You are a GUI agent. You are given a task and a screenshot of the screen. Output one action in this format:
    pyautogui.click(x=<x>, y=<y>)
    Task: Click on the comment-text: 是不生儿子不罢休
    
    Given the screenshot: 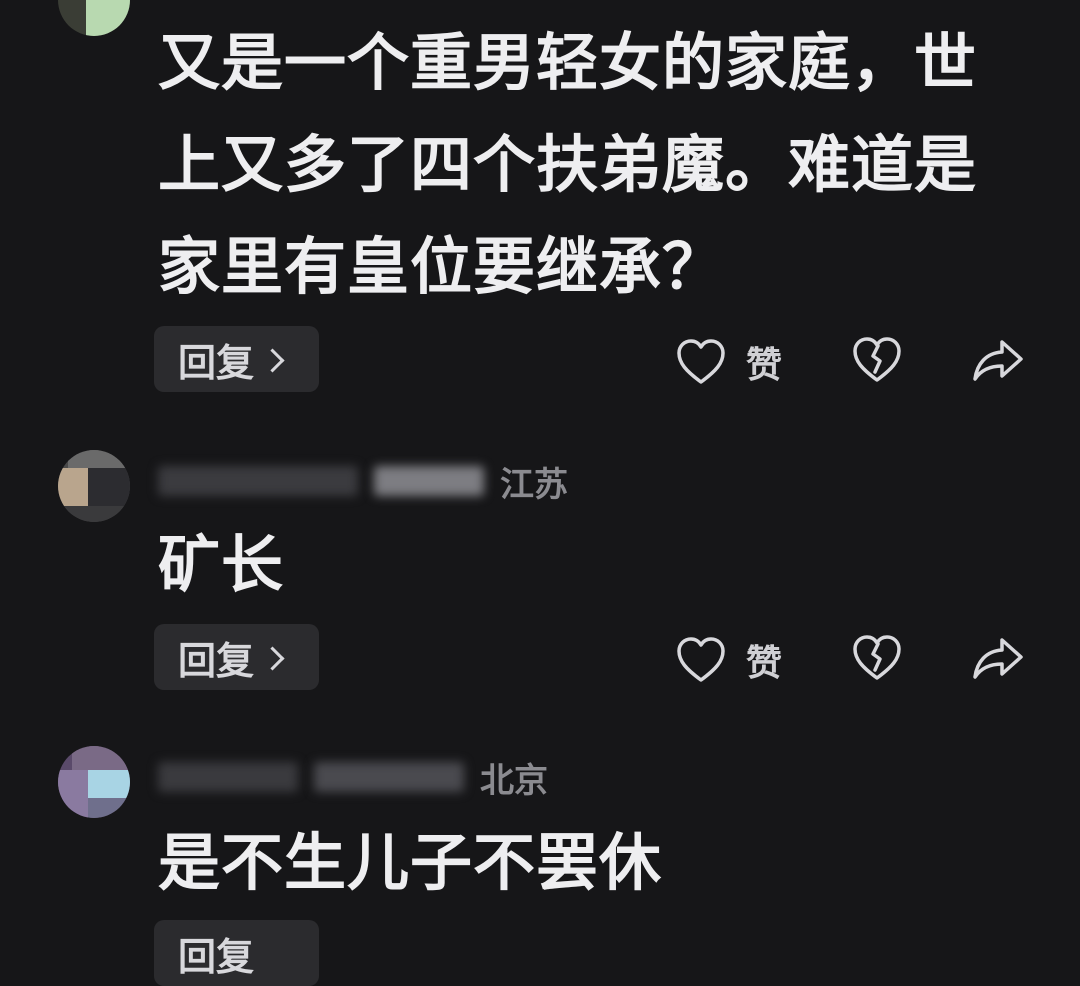 What is the action you would take?
    pyautogui.click(x=410, y=862)
    